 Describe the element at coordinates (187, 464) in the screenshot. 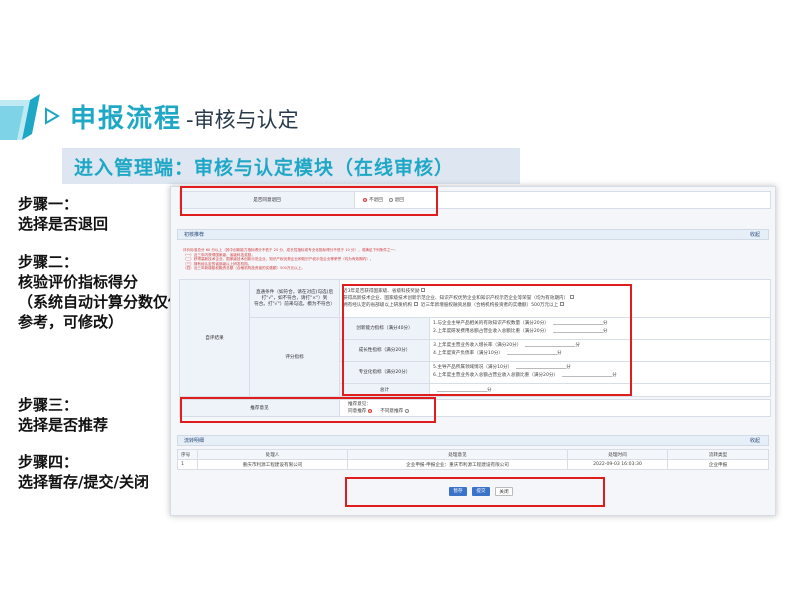

I see `flow-cell: 1` at that location.